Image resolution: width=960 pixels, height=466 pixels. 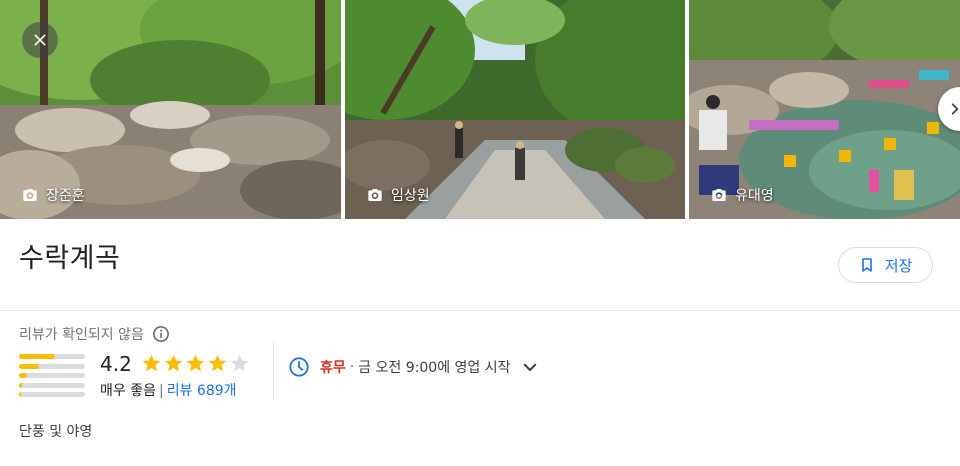 I want to click on chevron-right-icon, so click(x=955, y=109).